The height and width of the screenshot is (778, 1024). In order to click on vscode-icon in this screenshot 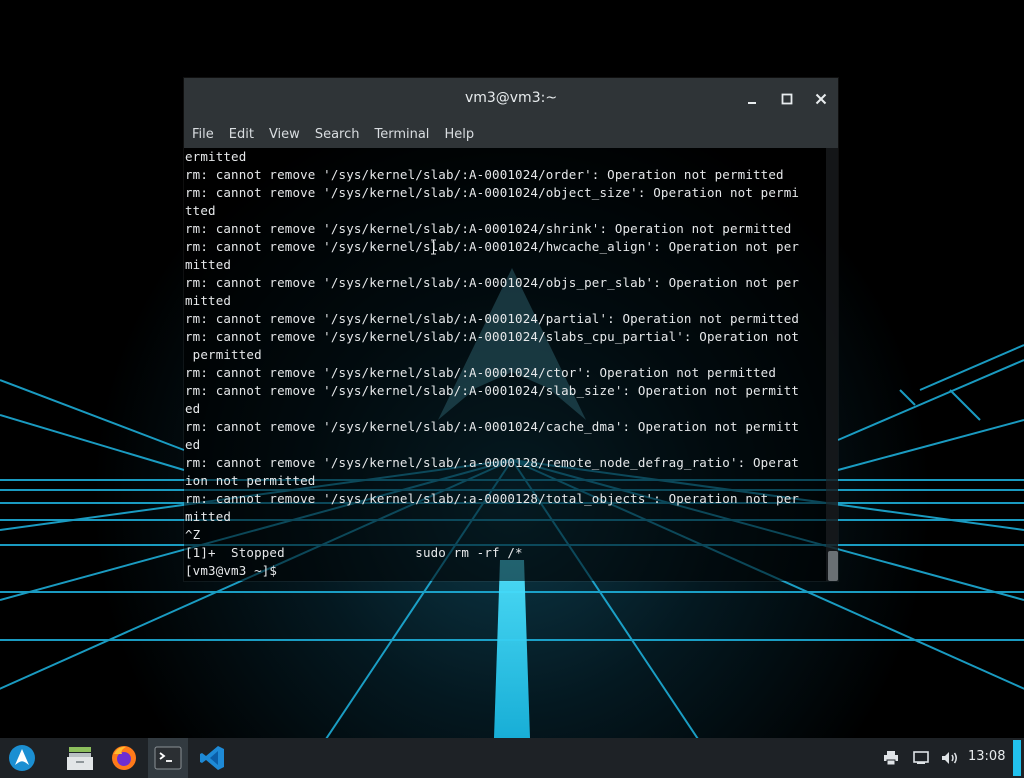, I will do `click(212, 758)`.